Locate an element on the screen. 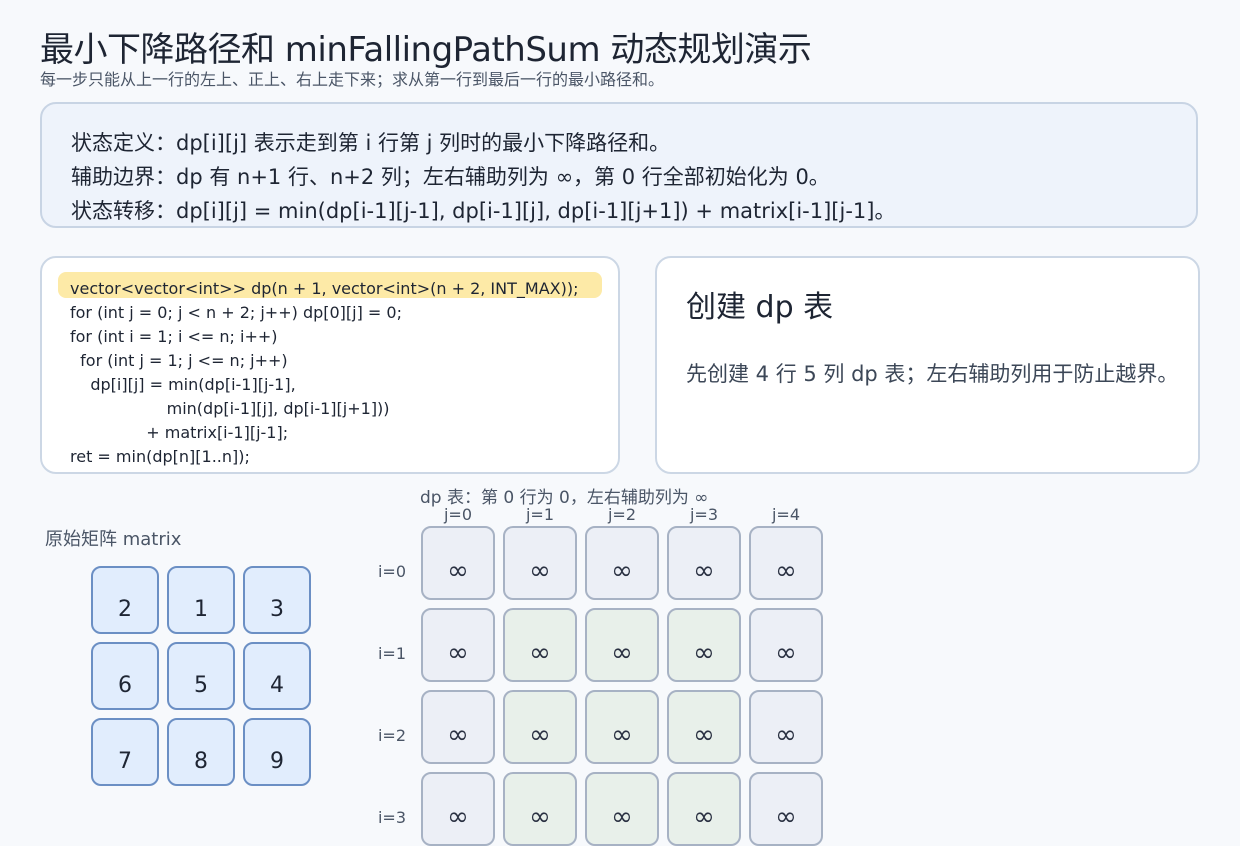  matrix-cell: 3 is located at coordinates (277, 600).